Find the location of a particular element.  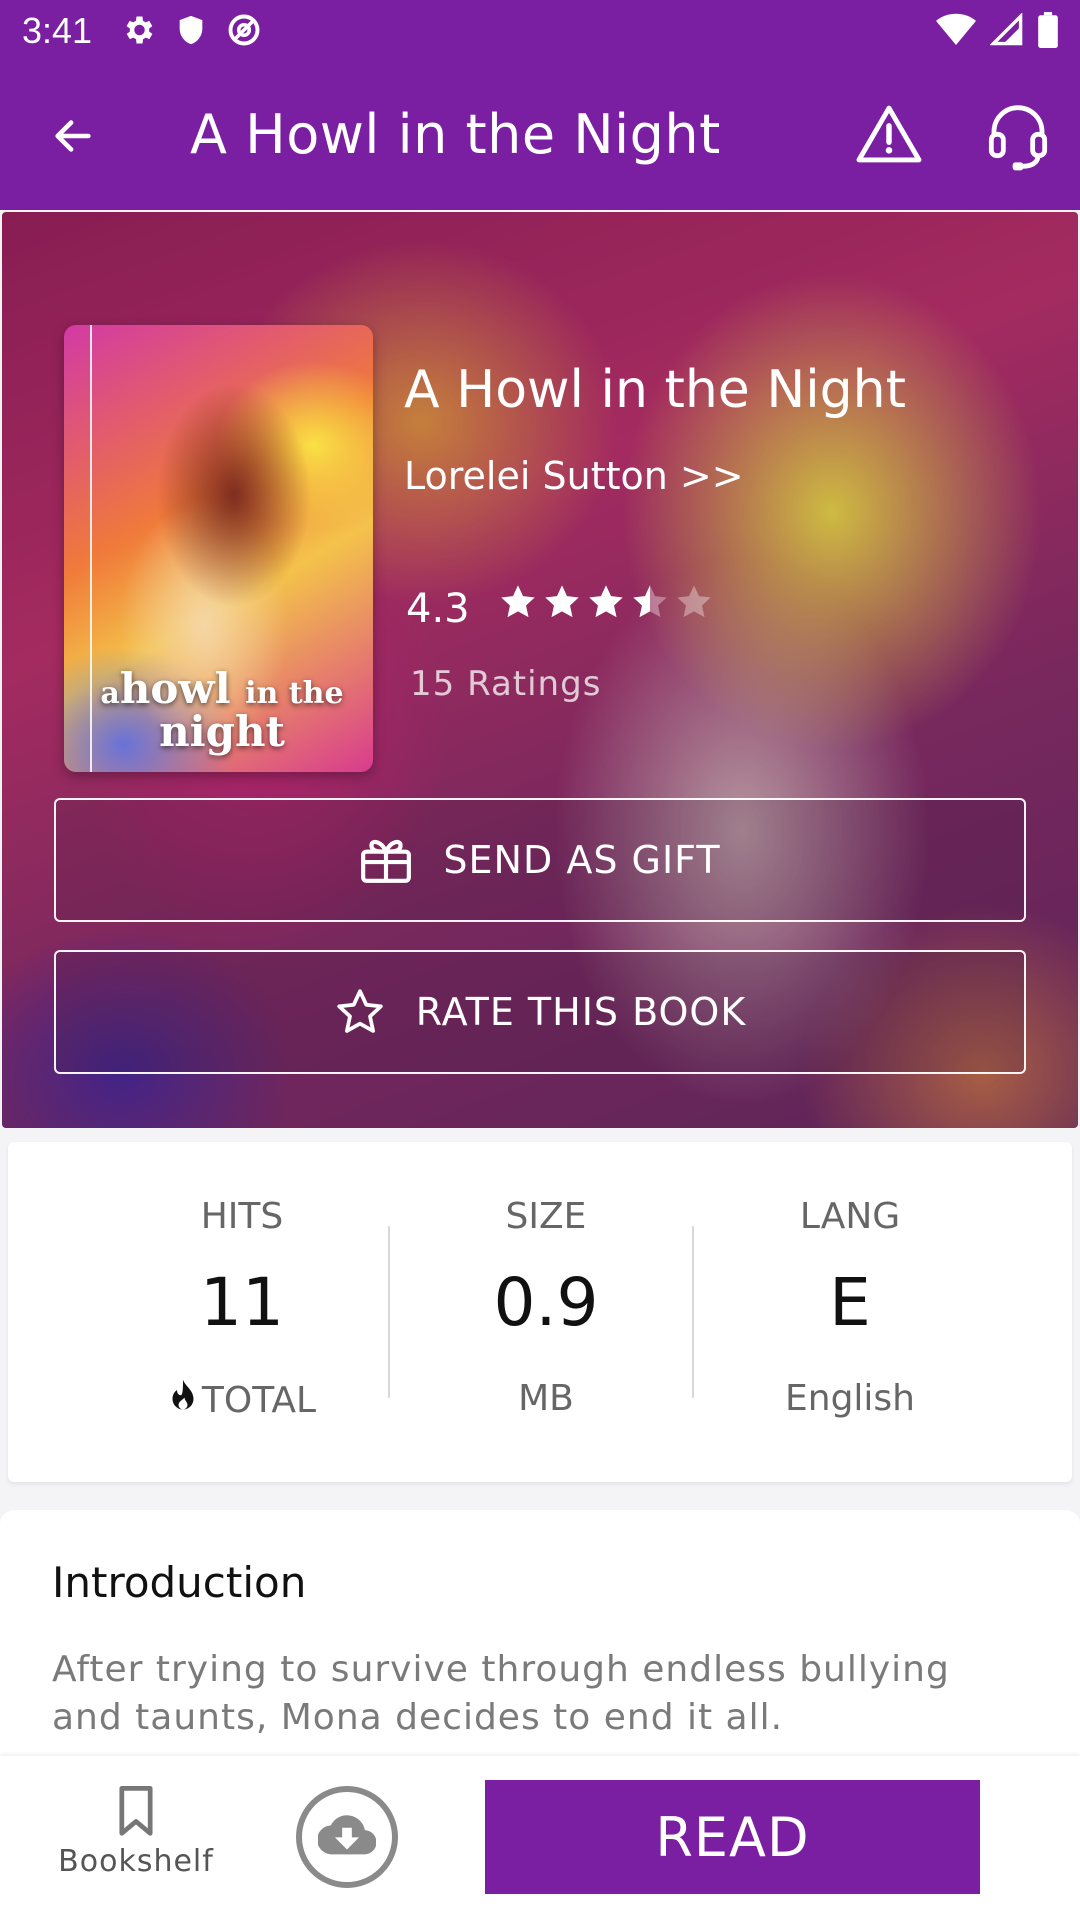

bookmark-icon is located at coordinates (136, 1812).